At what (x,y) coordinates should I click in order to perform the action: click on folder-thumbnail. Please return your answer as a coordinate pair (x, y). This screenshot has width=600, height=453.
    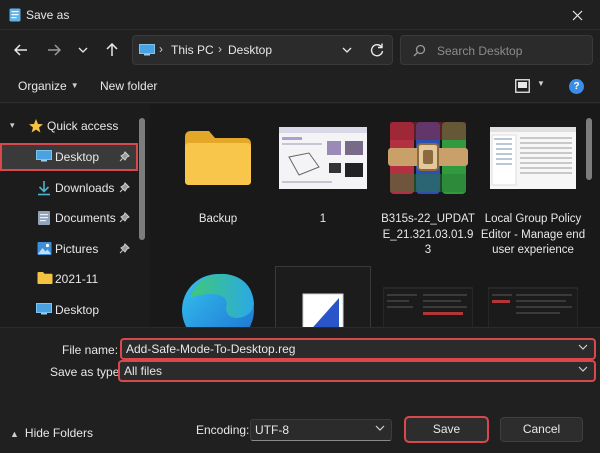
    Looking at the image, I should click on (218, 158).